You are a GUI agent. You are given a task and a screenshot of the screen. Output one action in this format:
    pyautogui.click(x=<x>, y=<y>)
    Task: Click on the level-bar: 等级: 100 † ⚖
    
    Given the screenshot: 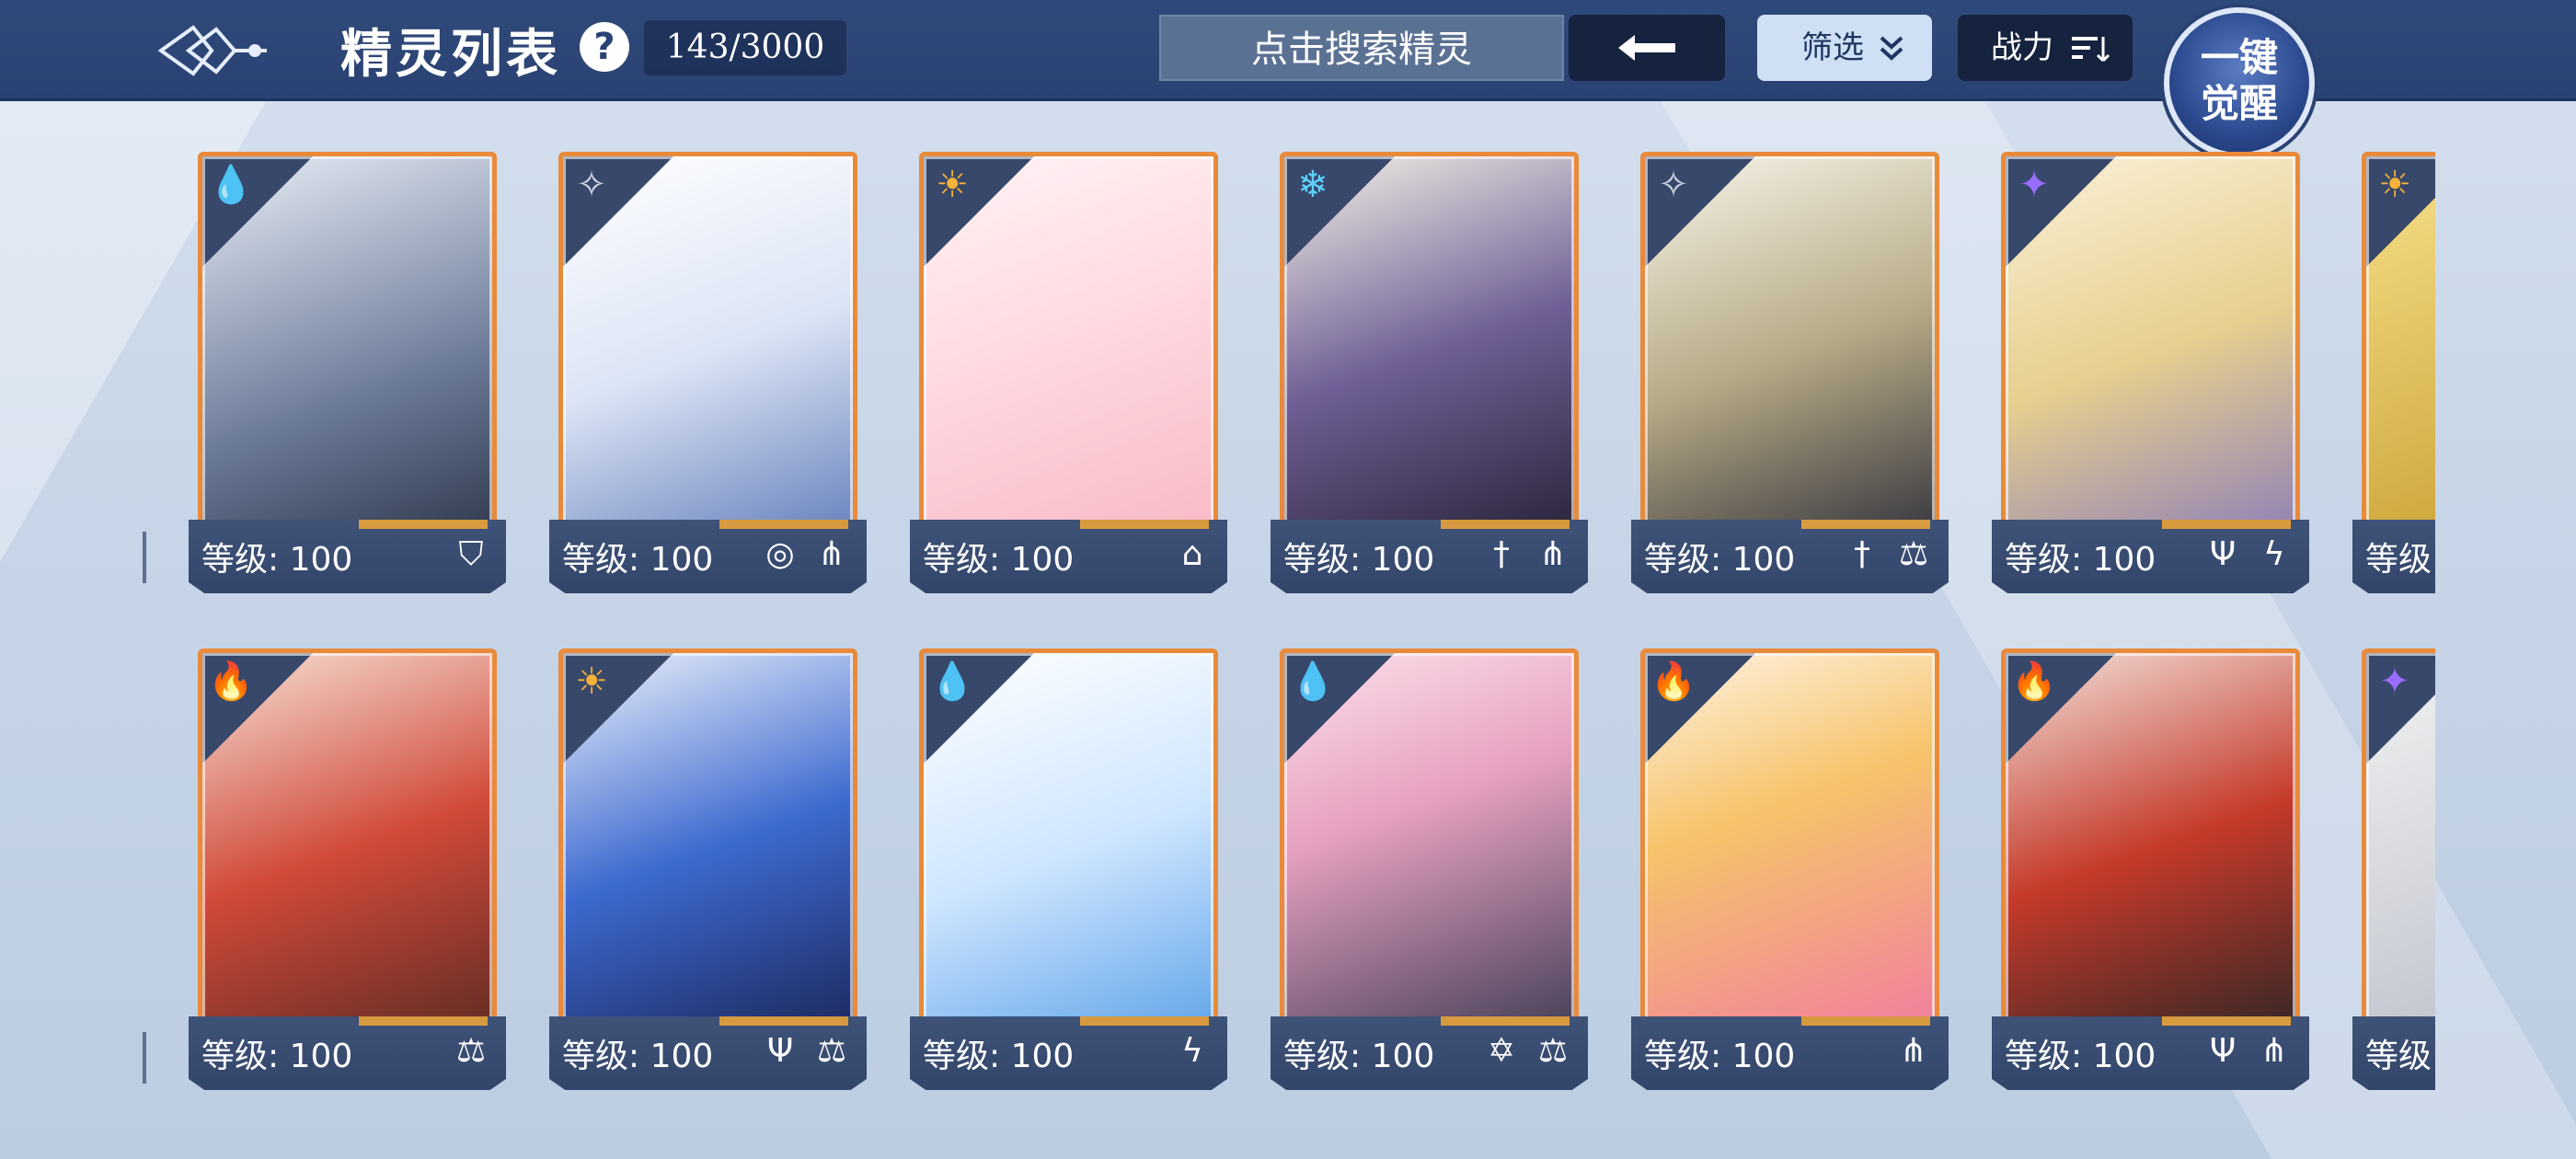 What is the action you would take?
    pyautogui.click(x=1790, y=556)
    